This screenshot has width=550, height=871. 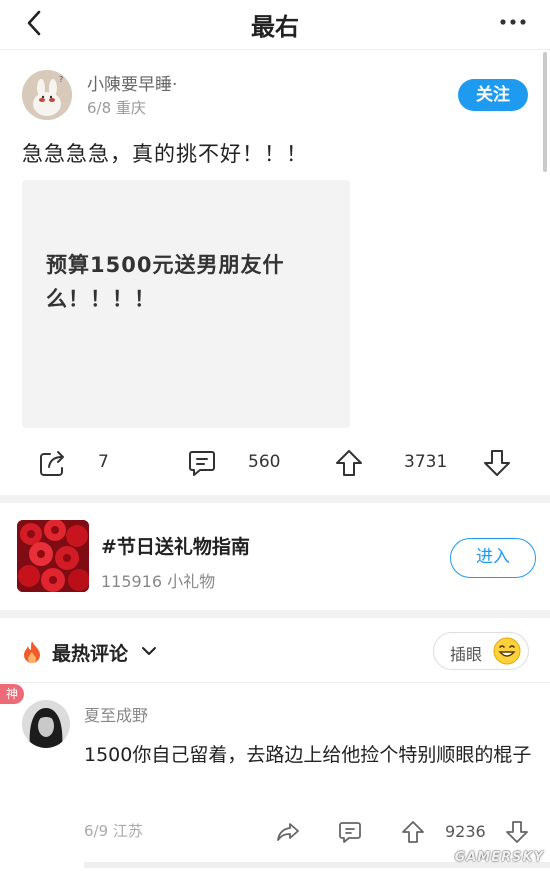 I want to click on topic-title: #节日送礼物指南, so click(x=175, y=545).